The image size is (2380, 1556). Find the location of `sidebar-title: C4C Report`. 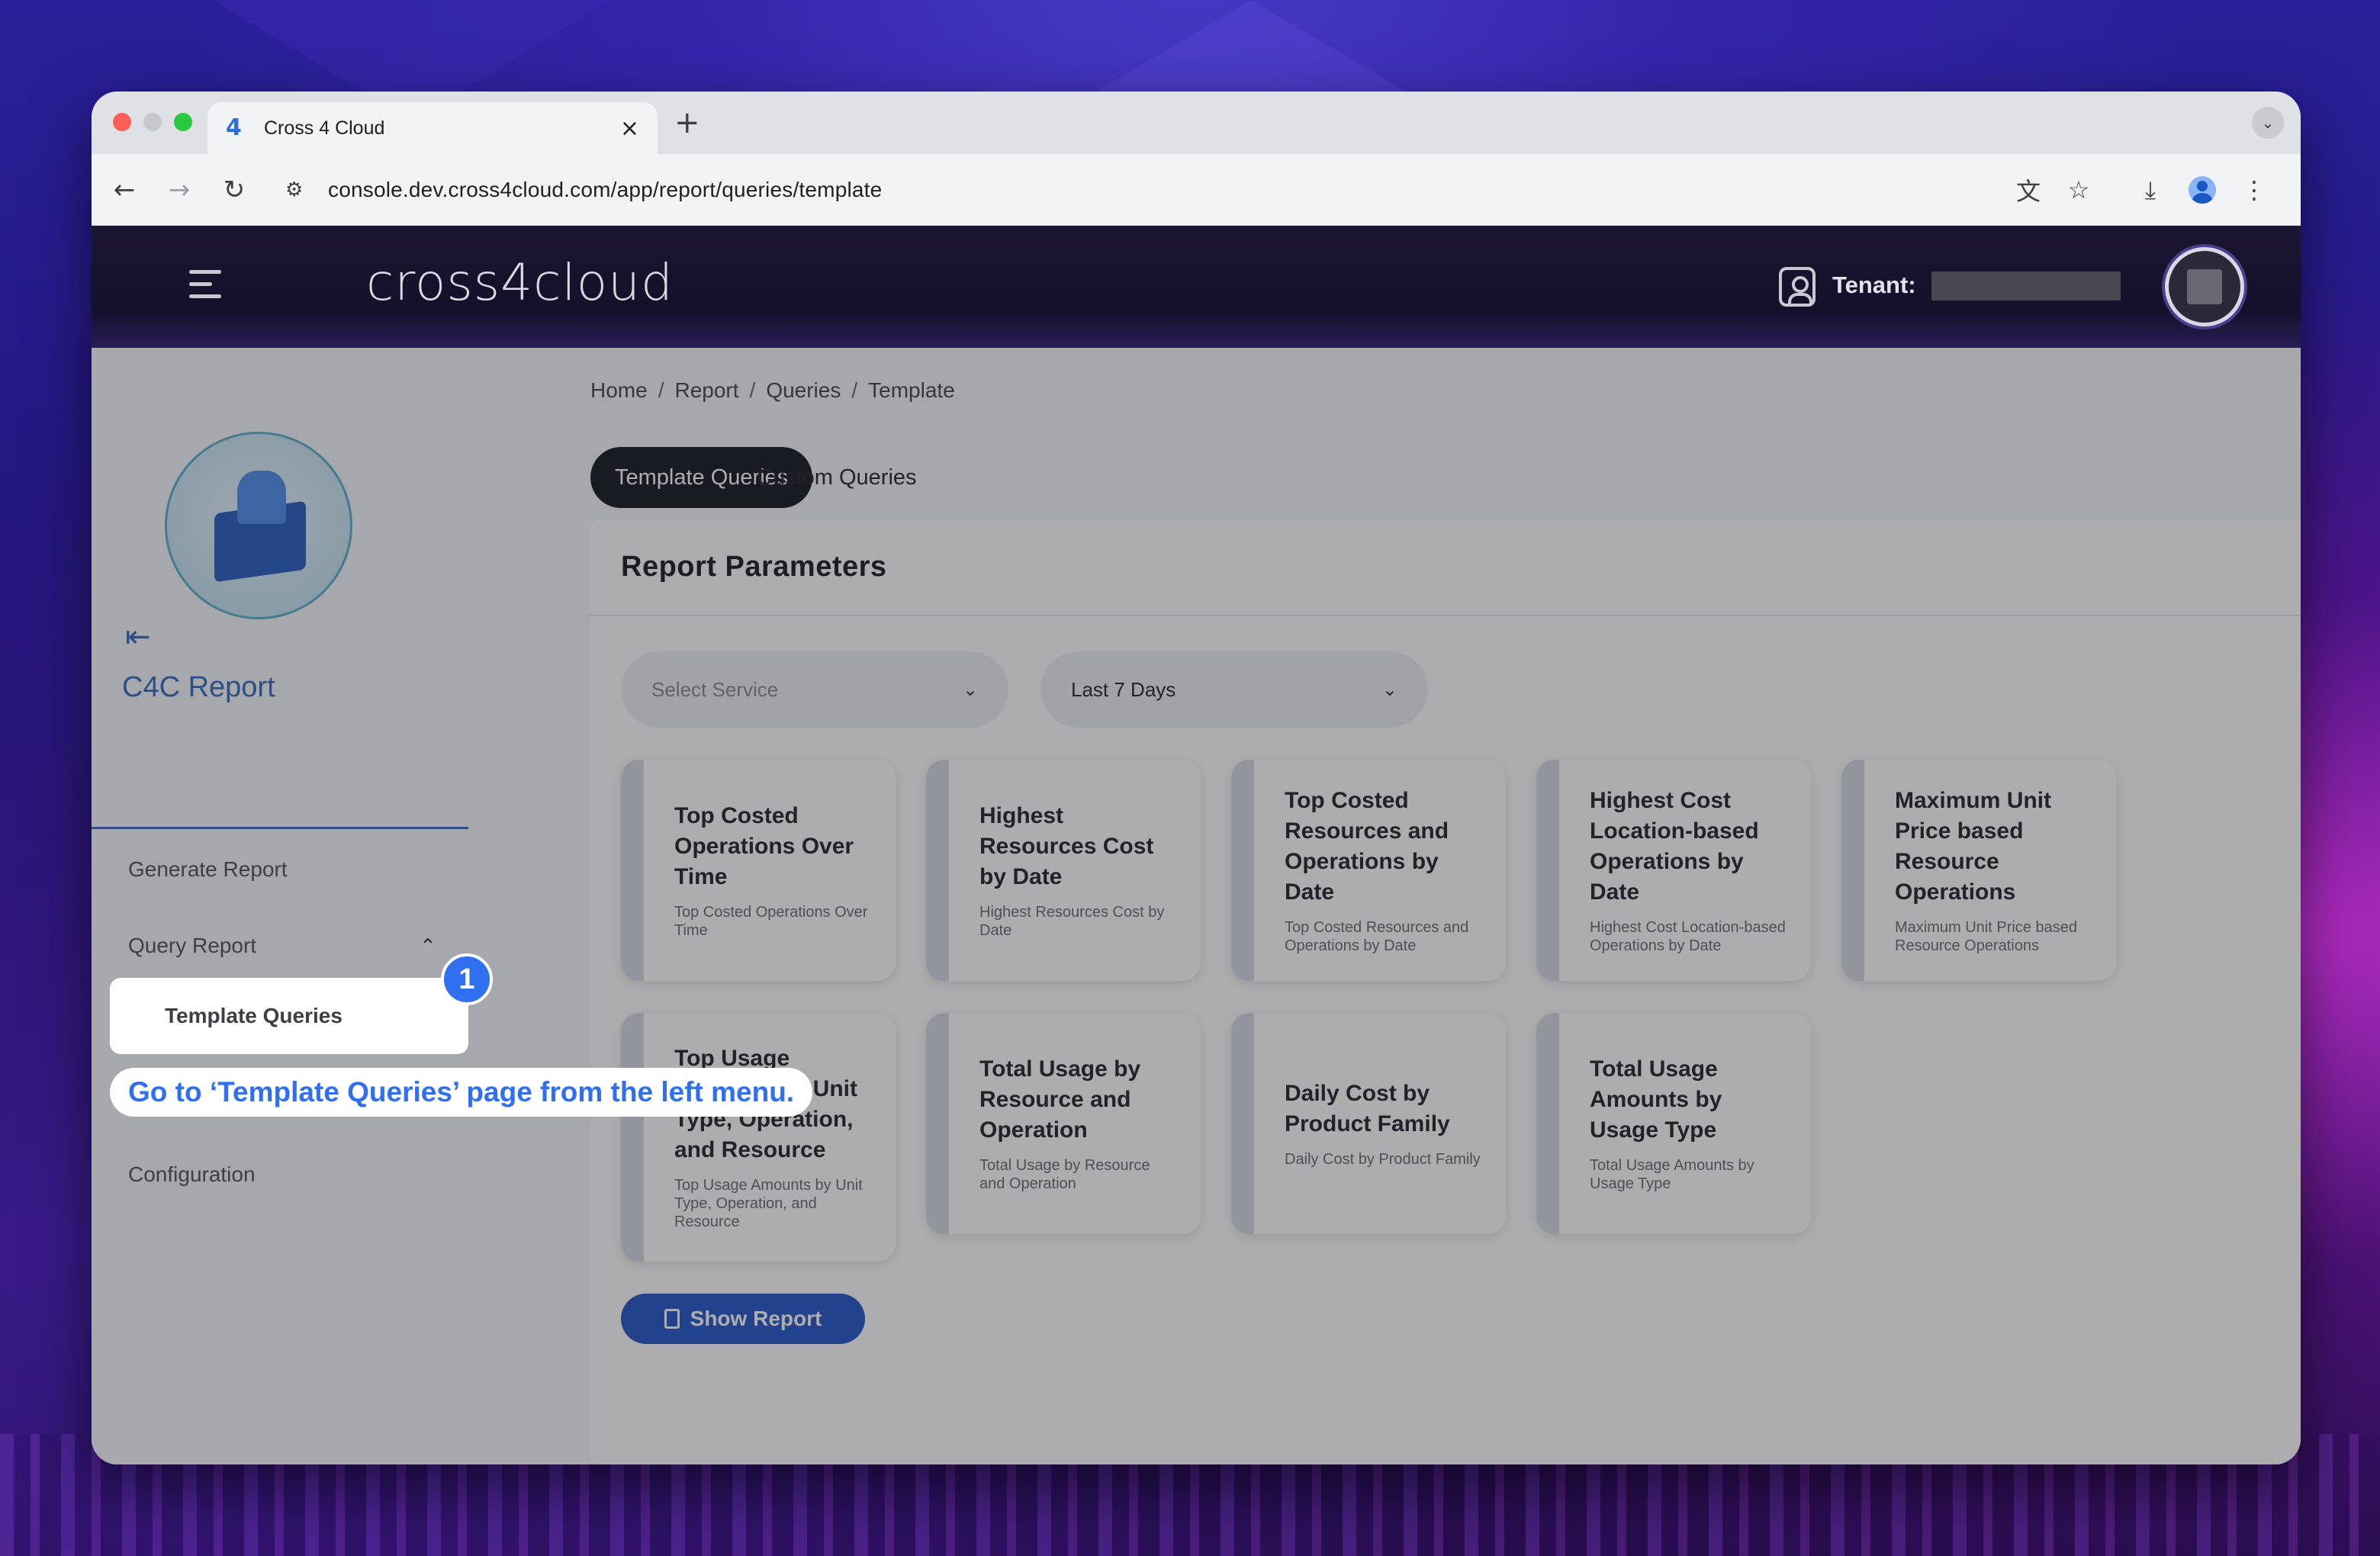

sidebar-title: C4C Report is located at coordinates (198, 687).